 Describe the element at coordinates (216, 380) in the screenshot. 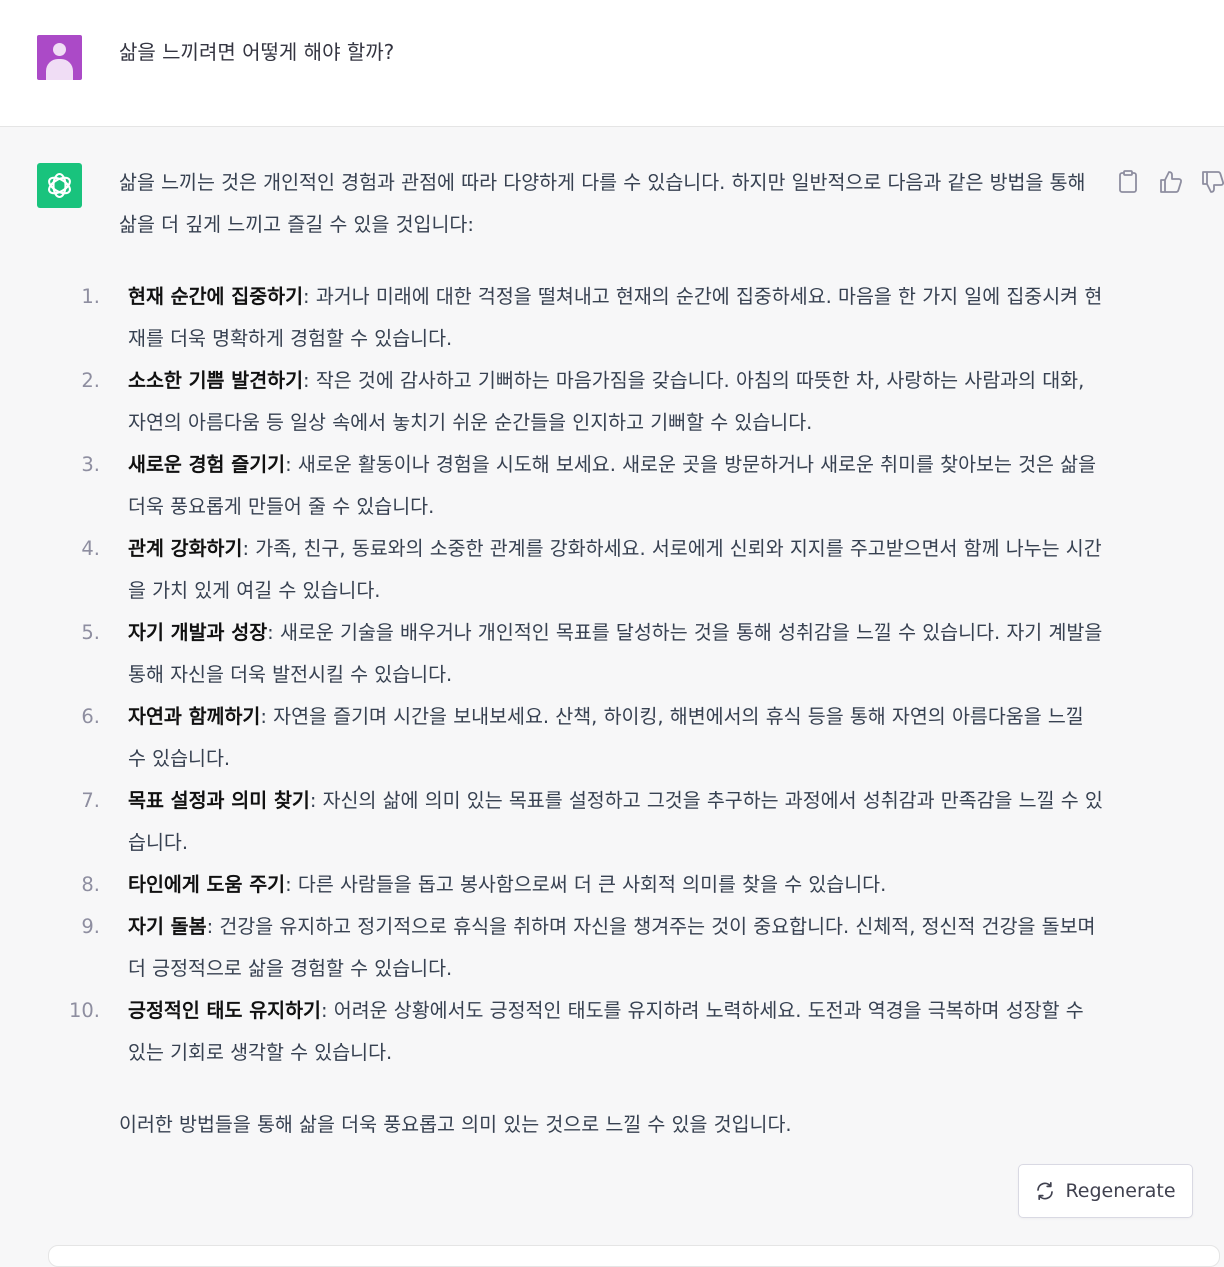

I see `item-title: 소소한 기쁨 발견하기` at that location.